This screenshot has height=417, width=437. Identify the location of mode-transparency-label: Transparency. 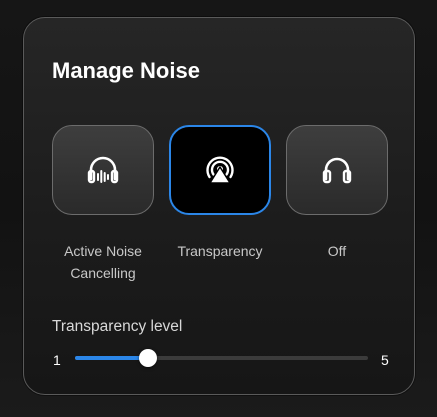
(220, 251).